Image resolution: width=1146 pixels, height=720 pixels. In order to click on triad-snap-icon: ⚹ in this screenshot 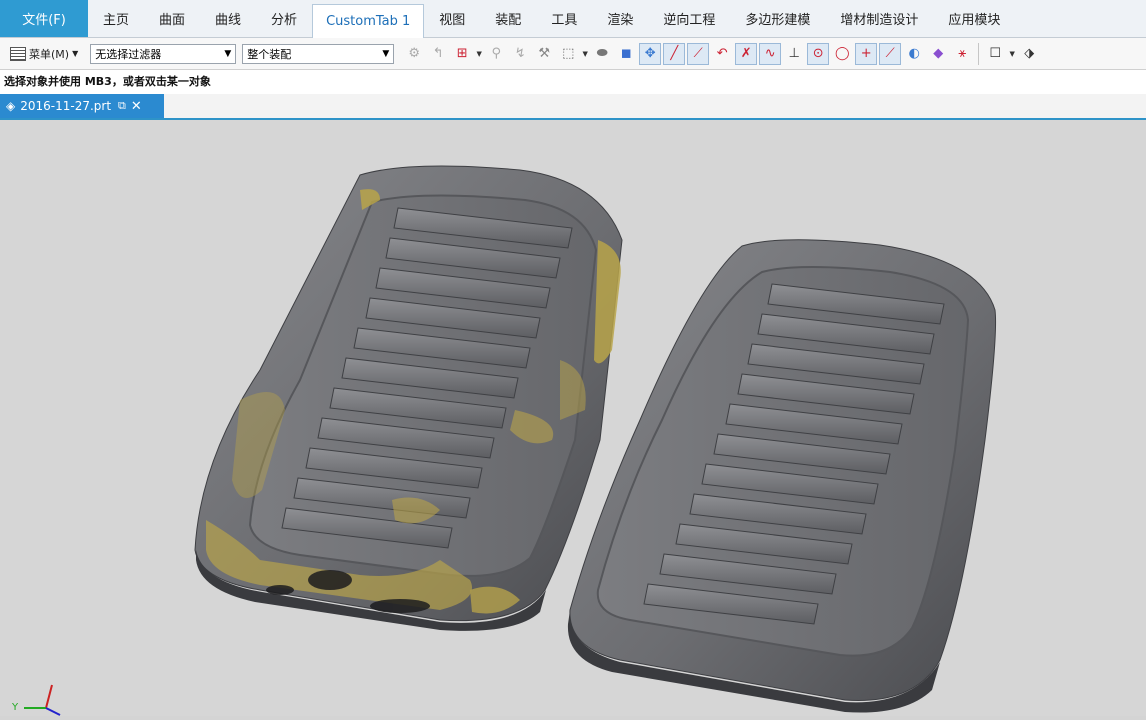, I will do `click(962, 54)`.